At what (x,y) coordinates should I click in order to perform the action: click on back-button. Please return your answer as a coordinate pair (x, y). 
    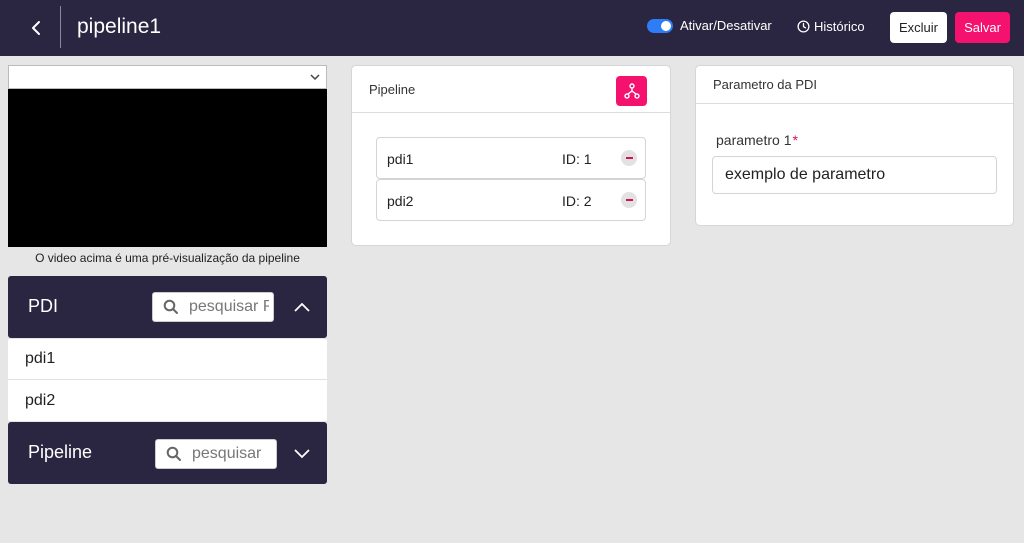
    Looking at the image, I should click on (36, 28).